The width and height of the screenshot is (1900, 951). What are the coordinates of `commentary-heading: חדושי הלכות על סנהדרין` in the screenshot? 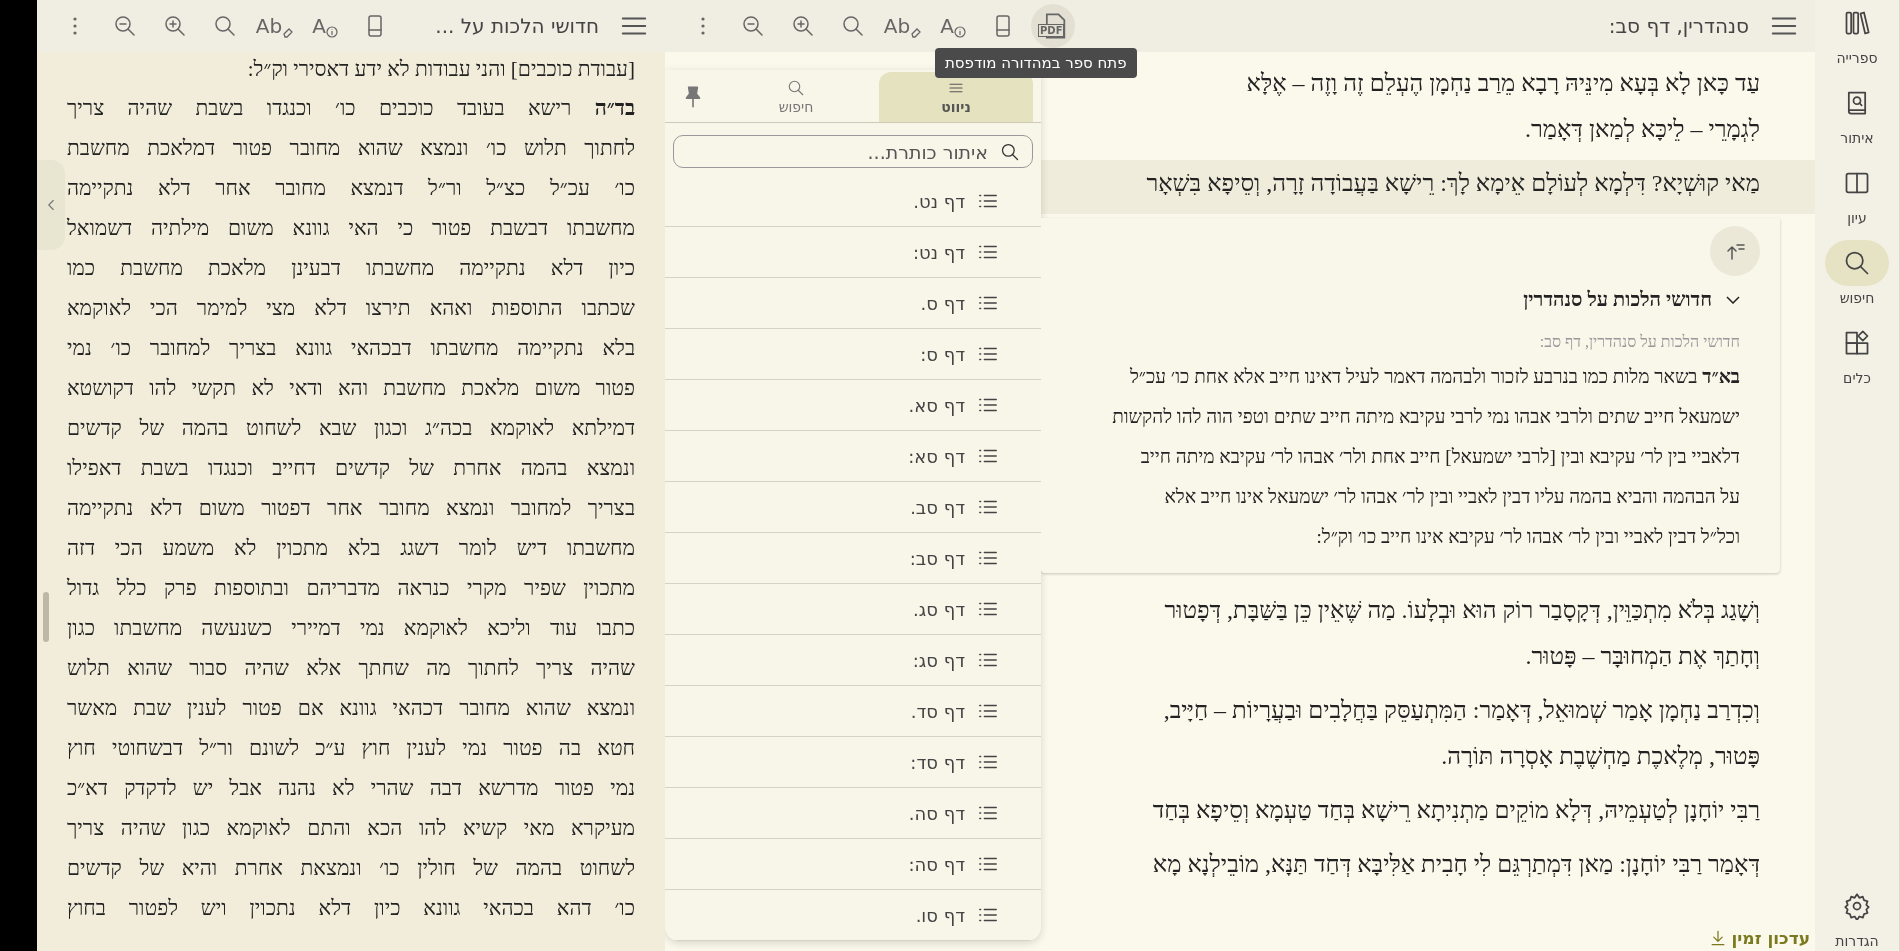 It's located at (1617, 299).